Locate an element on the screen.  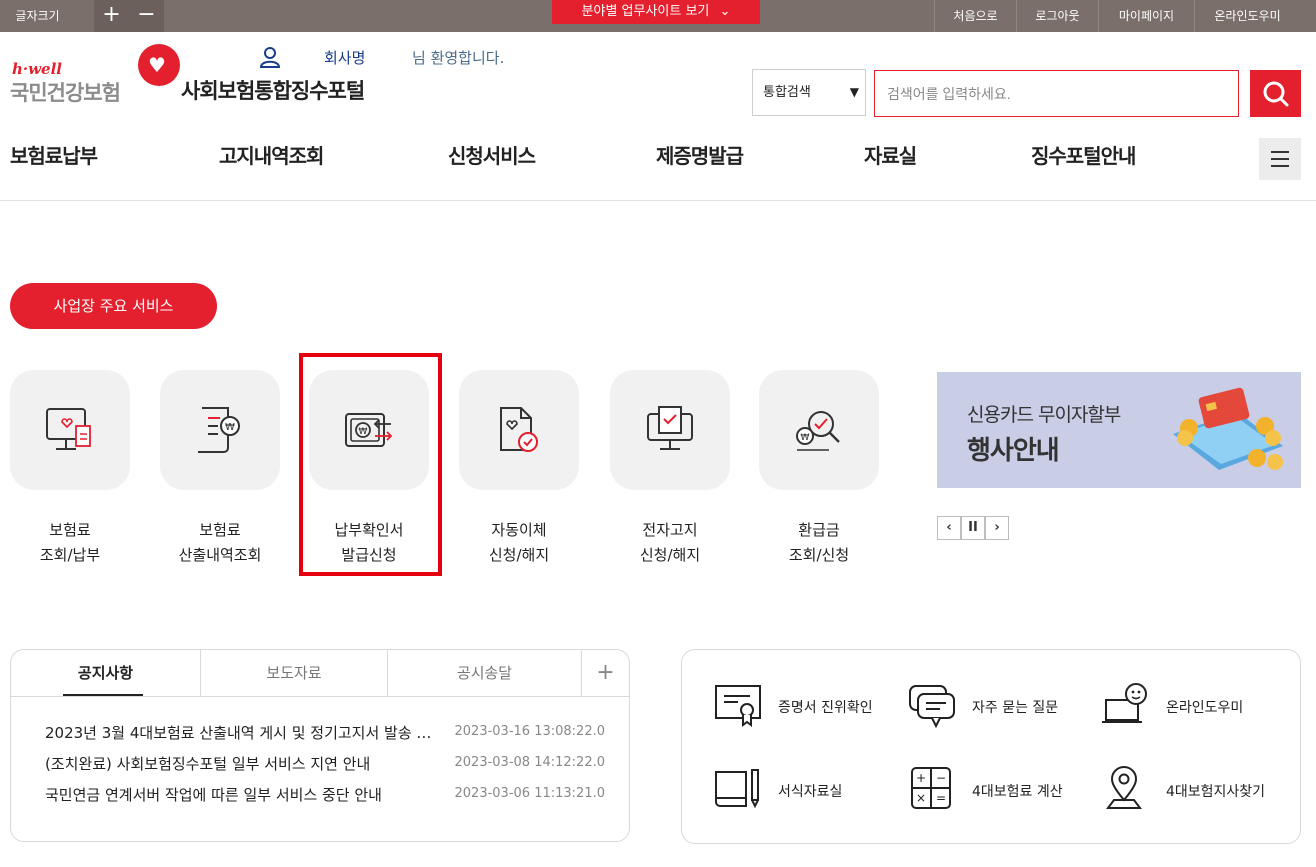
notice-tabs: 공지사항 보도자료 공시송달 + is located at coordinates (320, 673).